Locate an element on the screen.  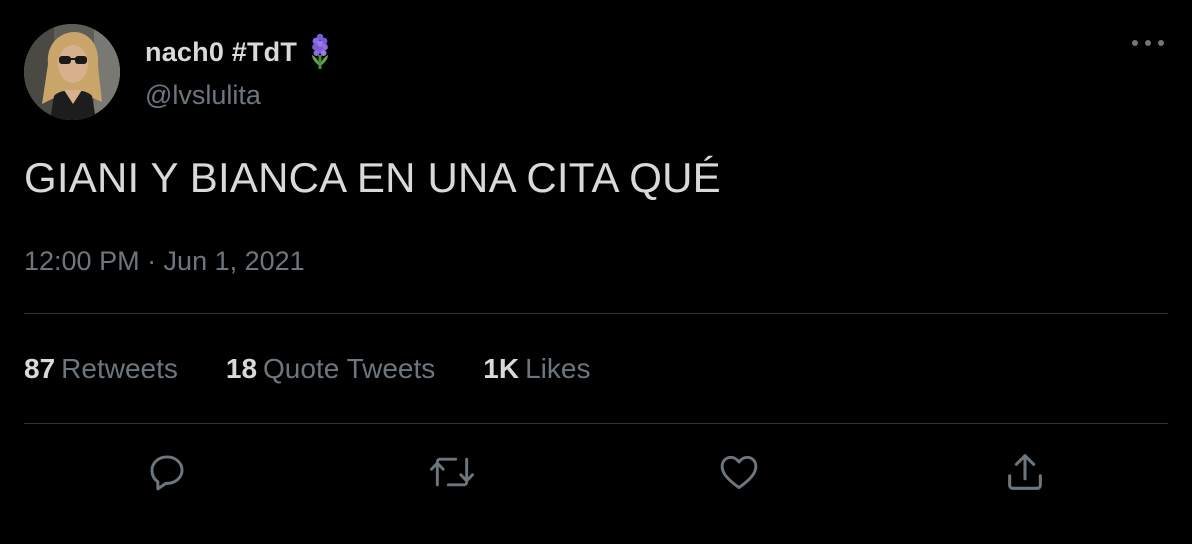
share-icon is located at coordinates (1025, 472).